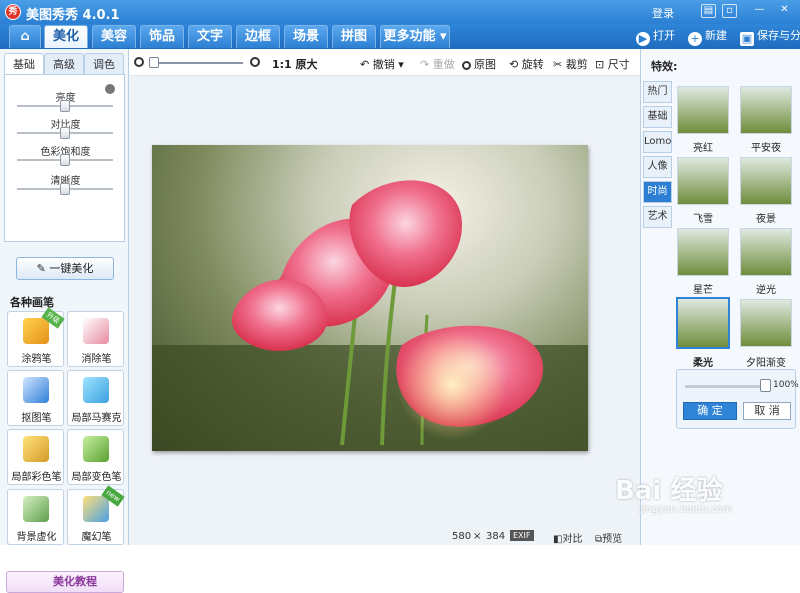 This screenshot has height=593, width=800. What do you see at coordinates (64, 64) in the screenshot?
I see `tab-advanced: 高级` at bounding box center [64, 64].